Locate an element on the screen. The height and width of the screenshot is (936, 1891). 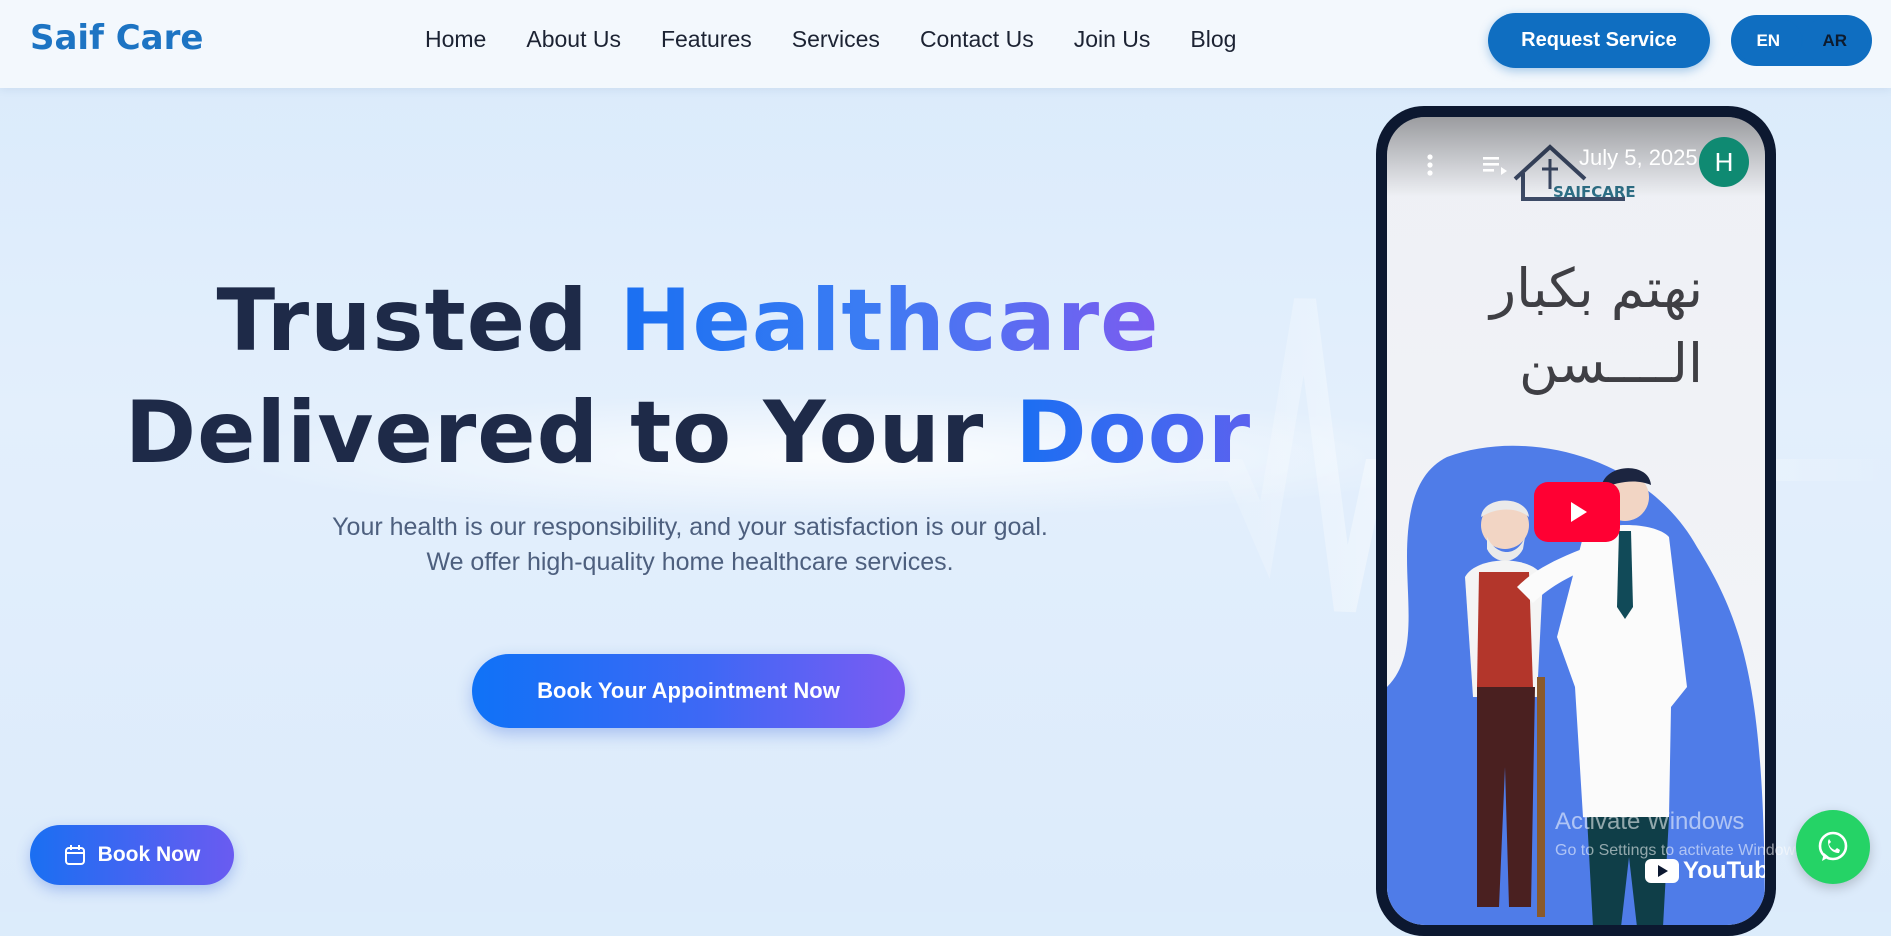
hero-headline-line2: Delivered to Your Door is located at coordinates (688, 433).